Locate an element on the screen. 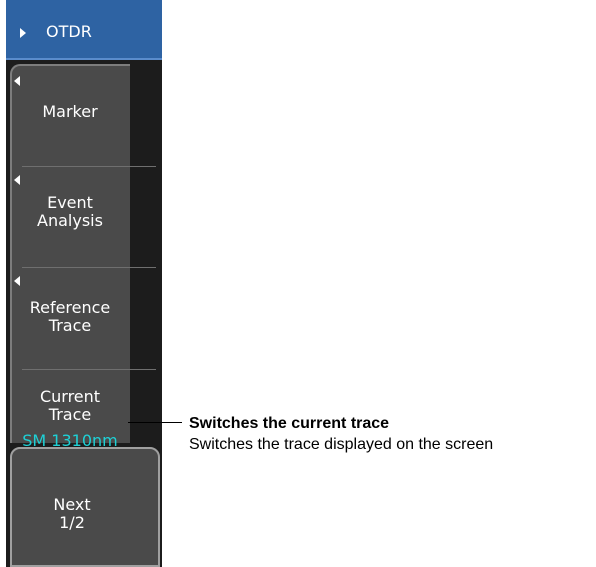  softkey-event-analysis-line1: Event is located at coordinates (70, 202).